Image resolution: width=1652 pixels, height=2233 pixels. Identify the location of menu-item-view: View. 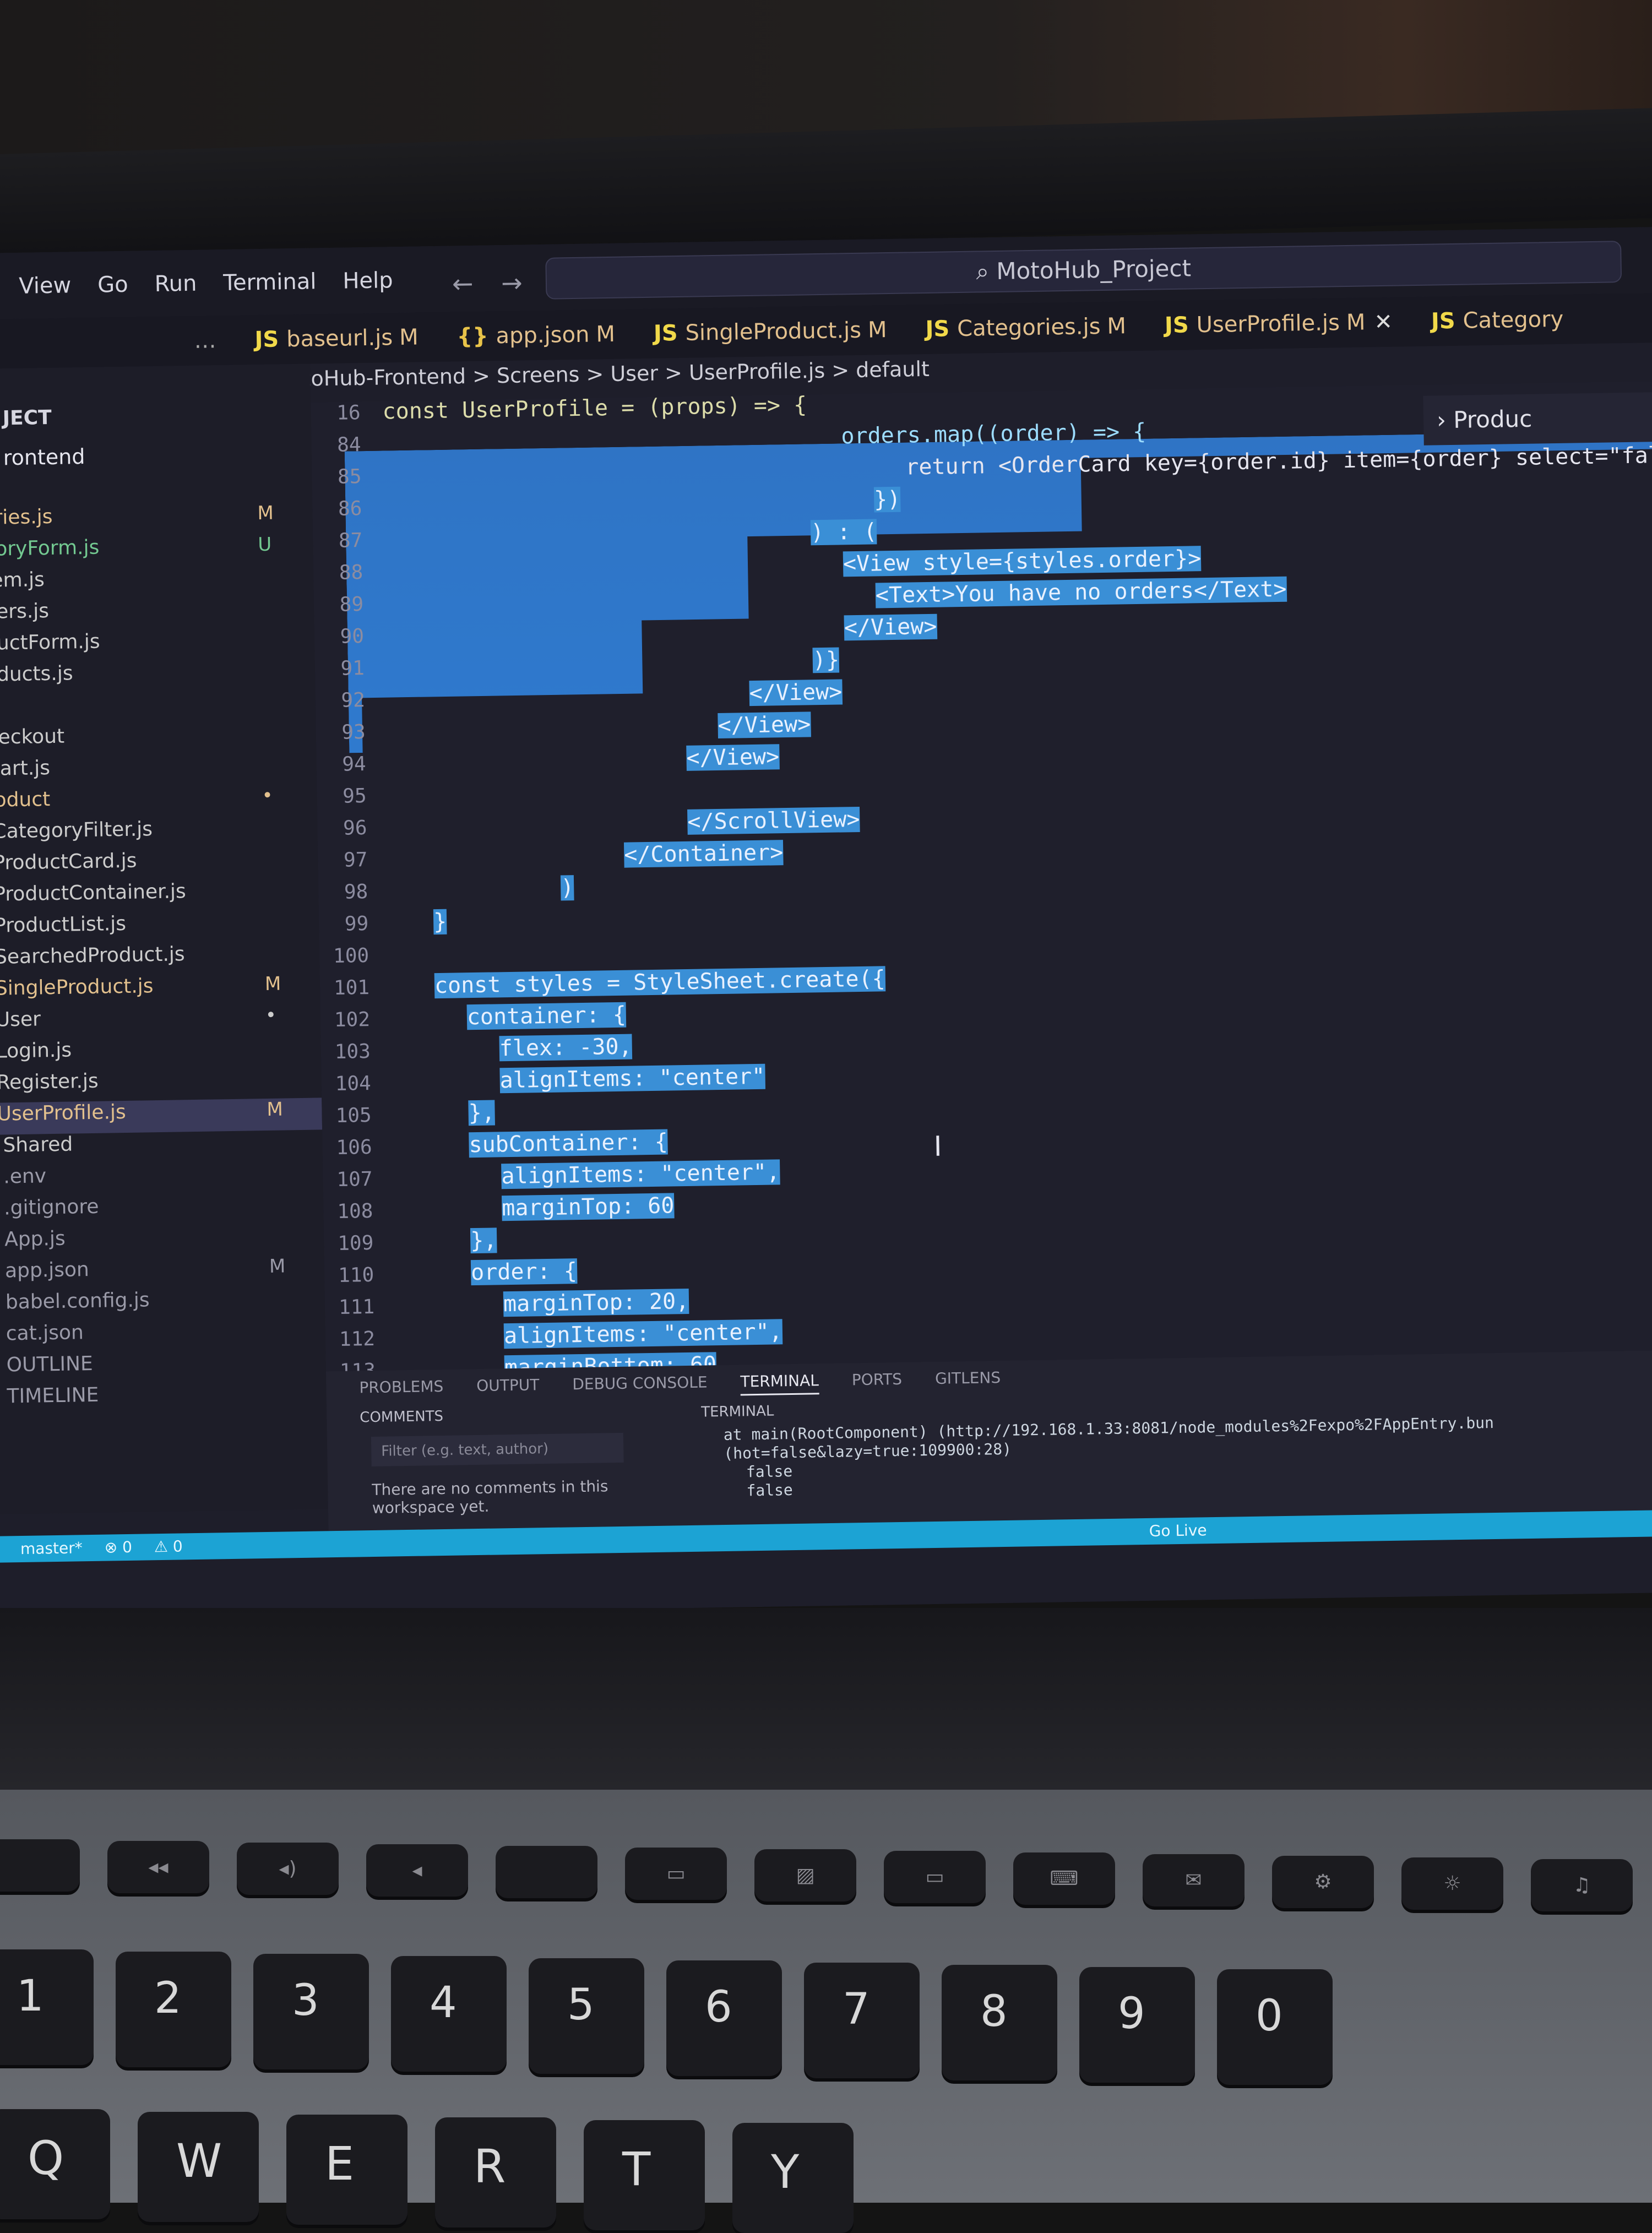
(45, 289).